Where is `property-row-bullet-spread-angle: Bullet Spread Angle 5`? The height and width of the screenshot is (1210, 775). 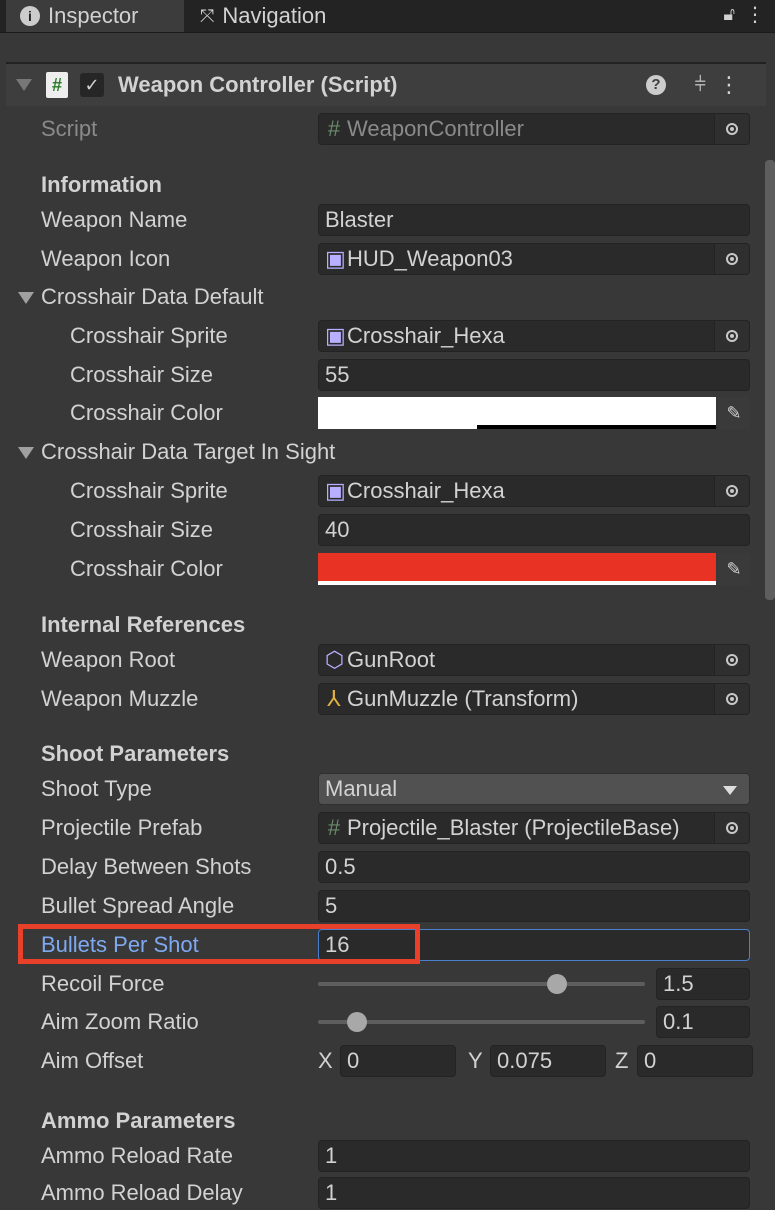 property-row-bullet-spread-angle: Bullet Spread Angle 5 is located at coordinates (386, 906).